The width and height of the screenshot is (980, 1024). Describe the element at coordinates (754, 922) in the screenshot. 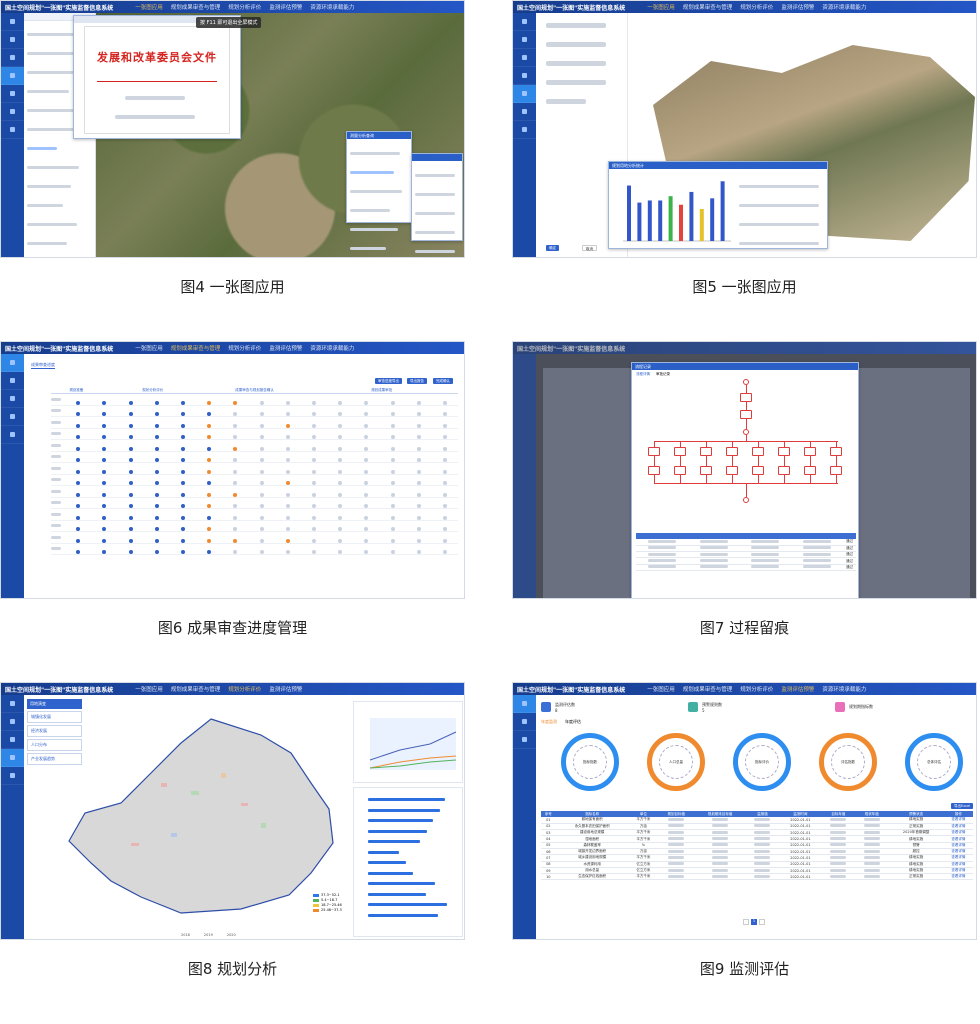

I see `pagination: 1` at that location.